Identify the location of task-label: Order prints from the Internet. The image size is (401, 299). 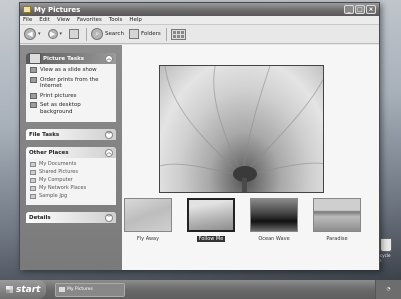
(69, 83).